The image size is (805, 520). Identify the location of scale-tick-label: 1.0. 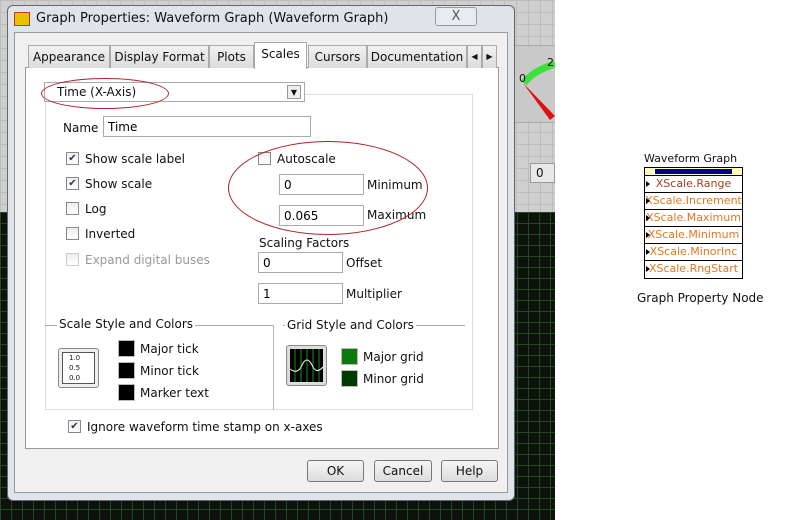
(75, 358).